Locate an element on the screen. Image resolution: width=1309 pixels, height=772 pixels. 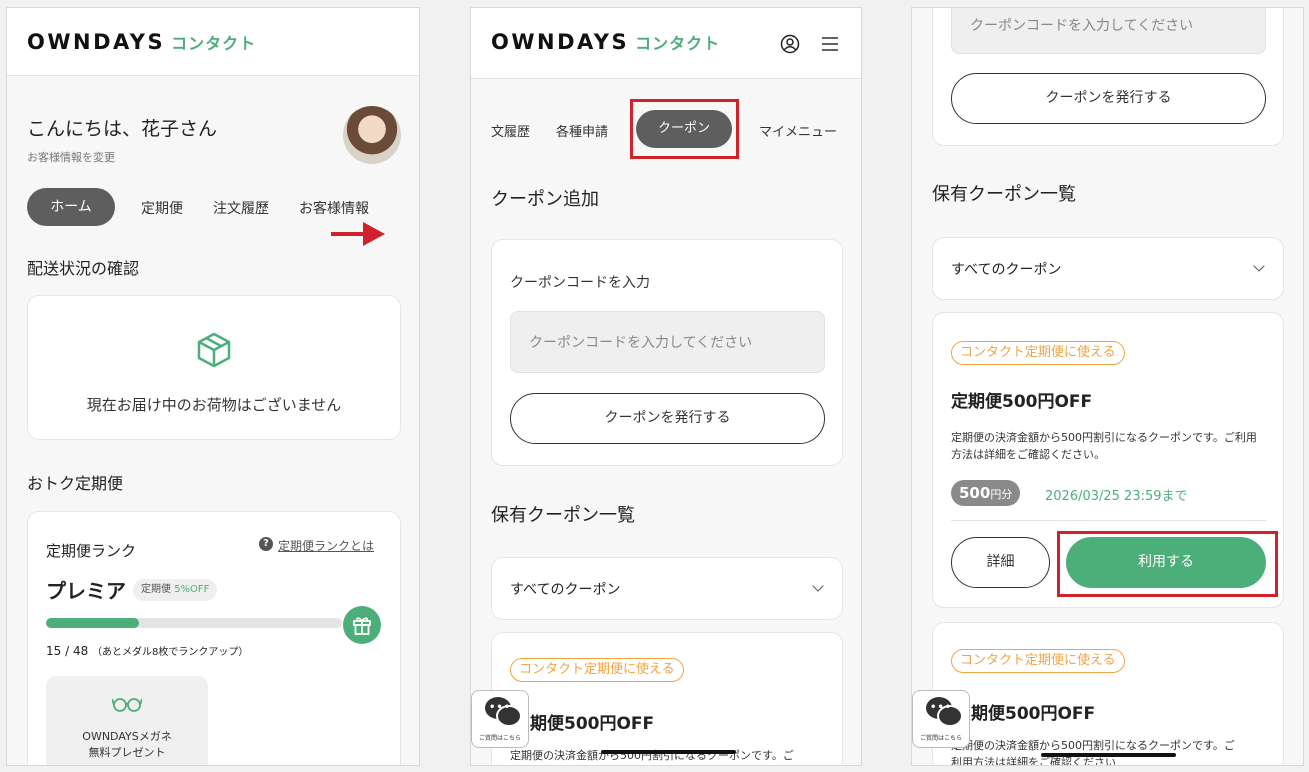
package-icon is located at coordinates (214, 350).